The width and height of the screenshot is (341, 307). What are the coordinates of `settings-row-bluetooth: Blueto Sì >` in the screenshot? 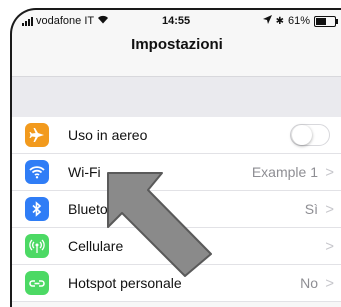 It's located at (176, 209).